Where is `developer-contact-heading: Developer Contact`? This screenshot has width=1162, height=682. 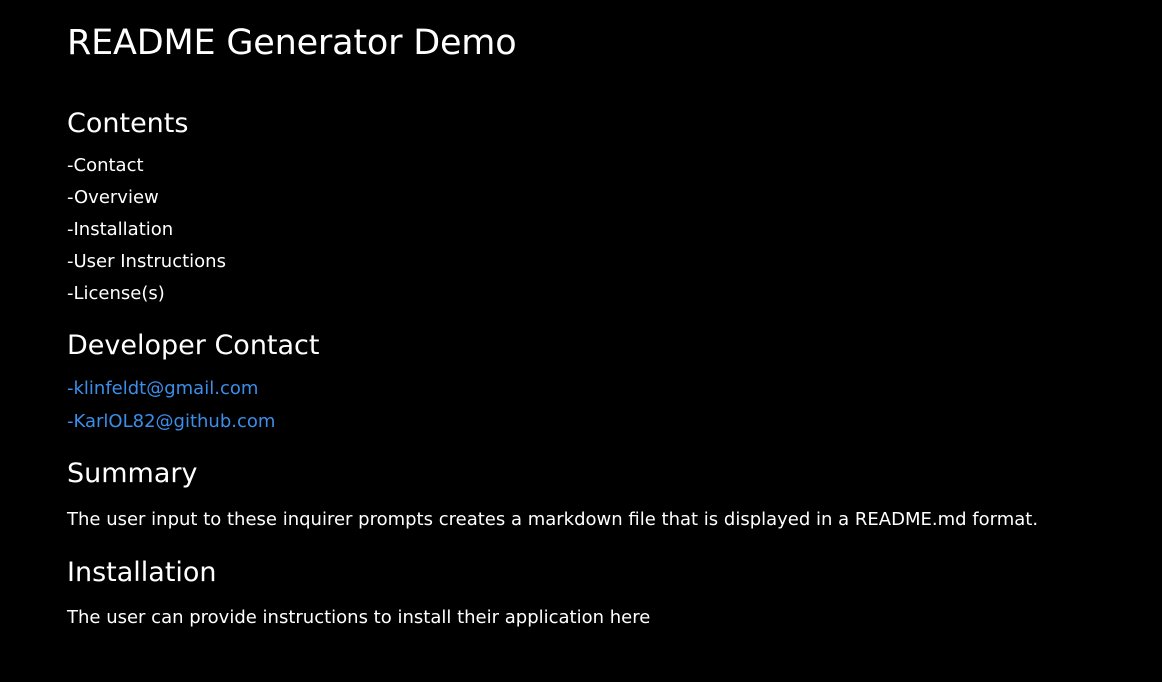
developer-contact-heading: Developer Contact is located at coordinates (193, 345).